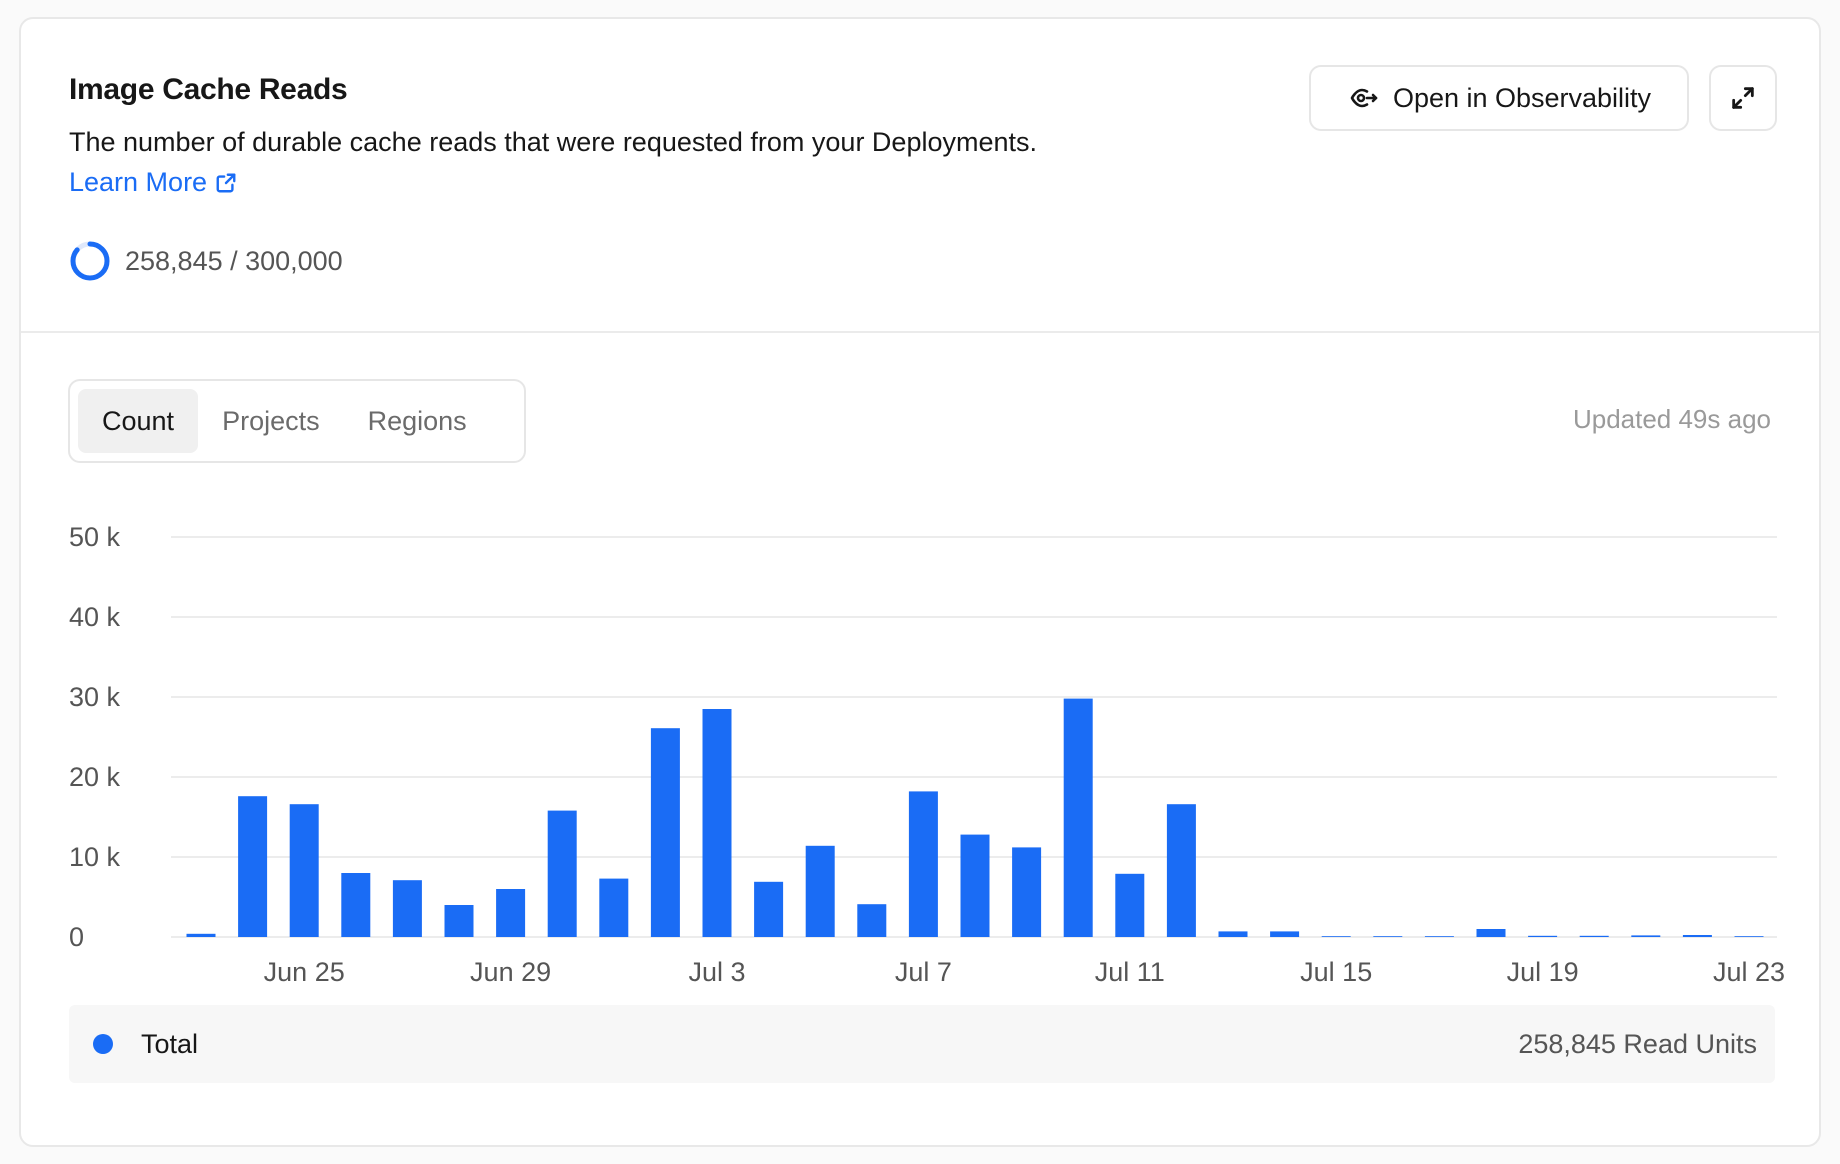 Image resolution: width=1840 pixels, height=1164 pixels. Describe the element at coordinates (208, 89) in the screenshot. I see `card-title: Image Cache Reads` at that location.